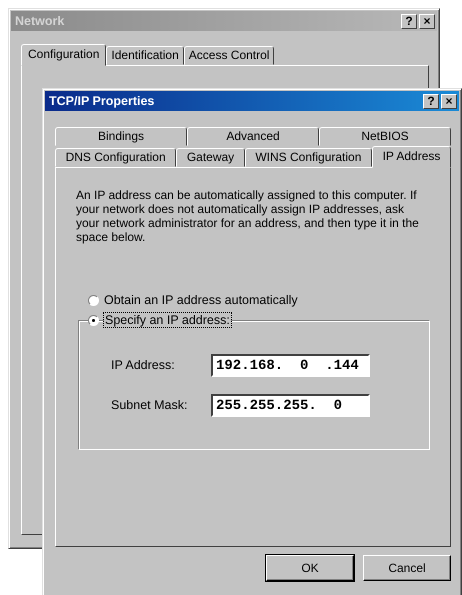  Describe the element at coordinates (143, 365) in the screenshot. I see `field-label: IP Address:` at that location.